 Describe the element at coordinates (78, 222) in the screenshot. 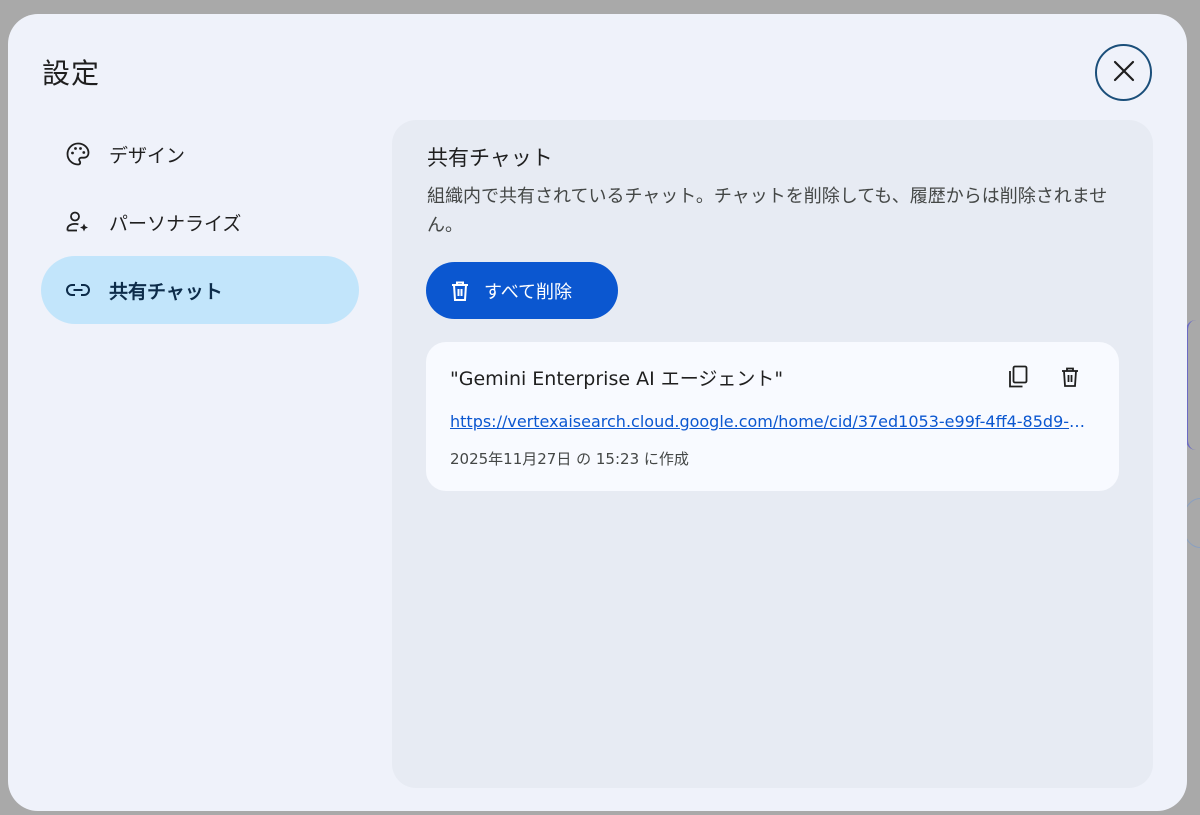

I see `person-sparkle-icon` at that location.